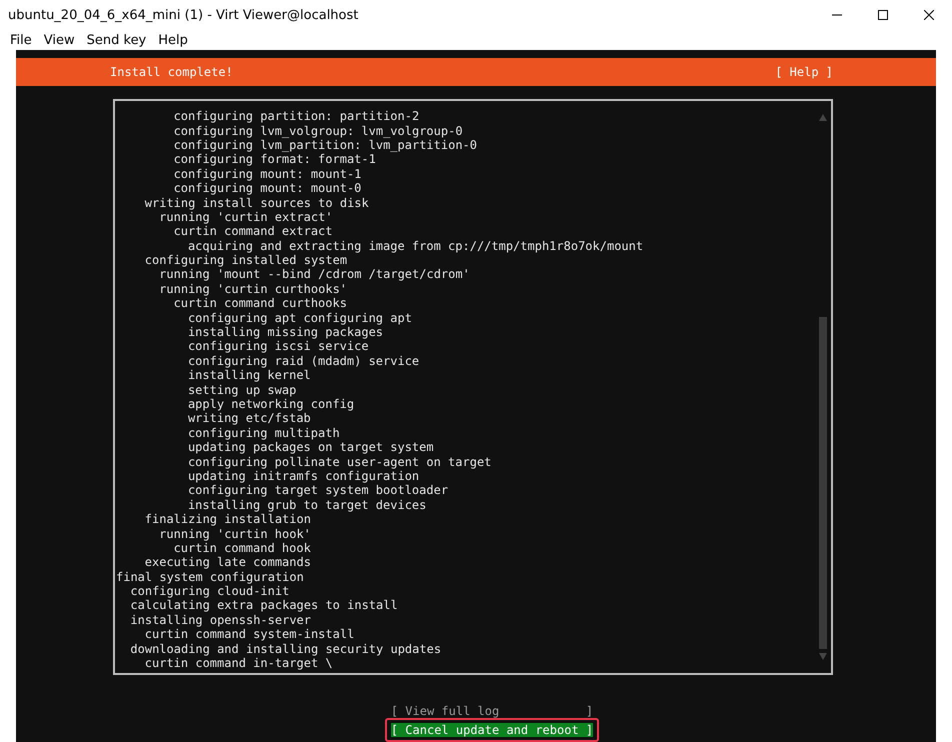 The width and height of the screenshot is (952, 742). I want to click on log-line: downloading and installing security updates, so click(286, 649).